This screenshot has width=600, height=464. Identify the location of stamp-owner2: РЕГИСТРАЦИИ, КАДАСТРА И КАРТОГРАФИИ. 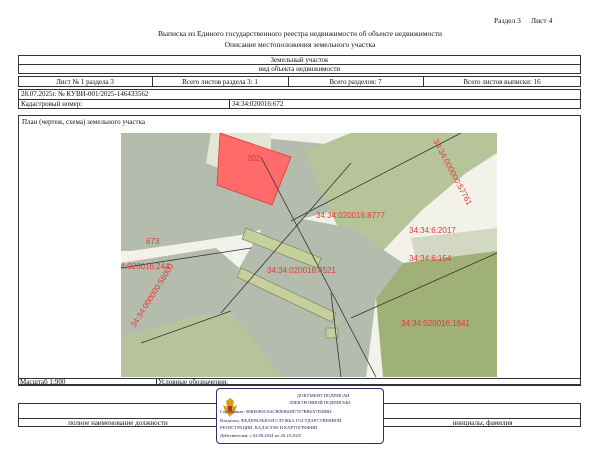
(269, 427).